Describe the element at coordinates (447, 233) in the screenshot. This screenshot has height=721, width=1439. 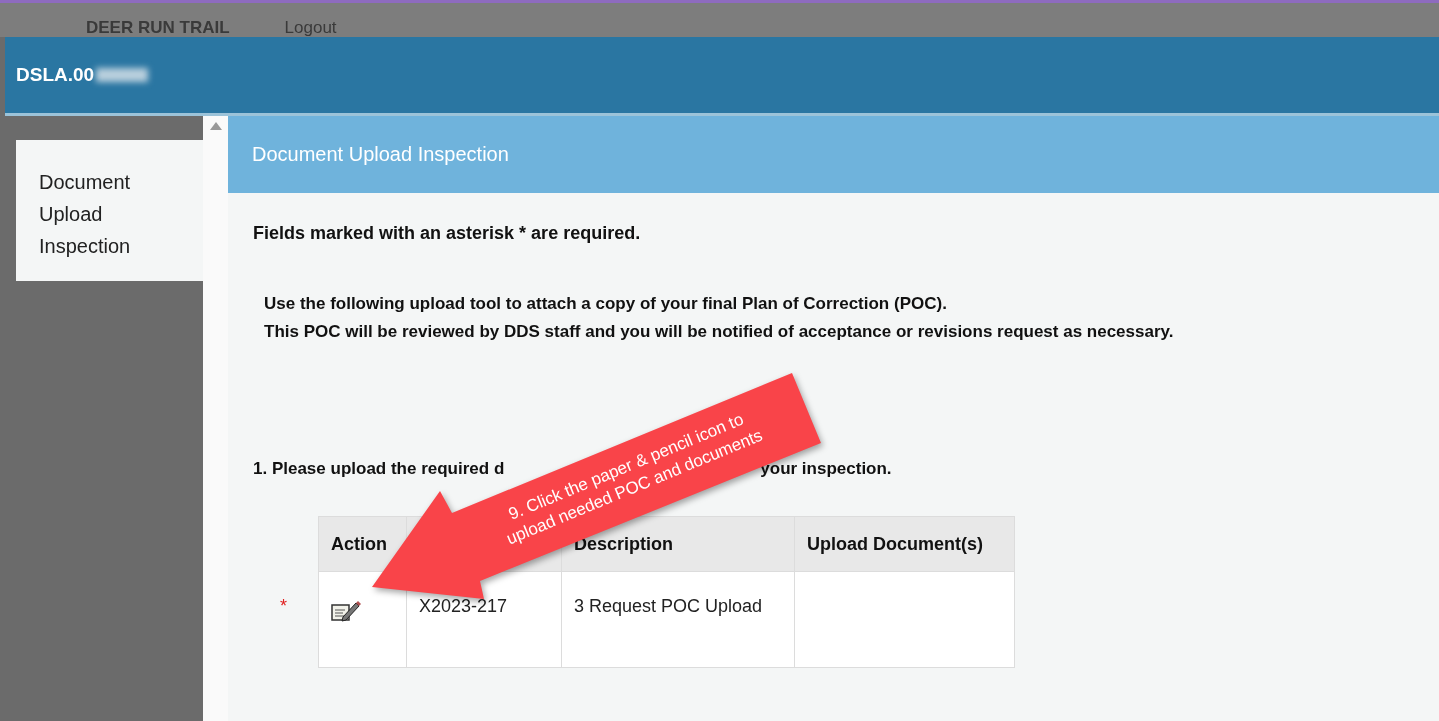
I see `required-note: Fields marked with an asterisk * are required.` at that location.